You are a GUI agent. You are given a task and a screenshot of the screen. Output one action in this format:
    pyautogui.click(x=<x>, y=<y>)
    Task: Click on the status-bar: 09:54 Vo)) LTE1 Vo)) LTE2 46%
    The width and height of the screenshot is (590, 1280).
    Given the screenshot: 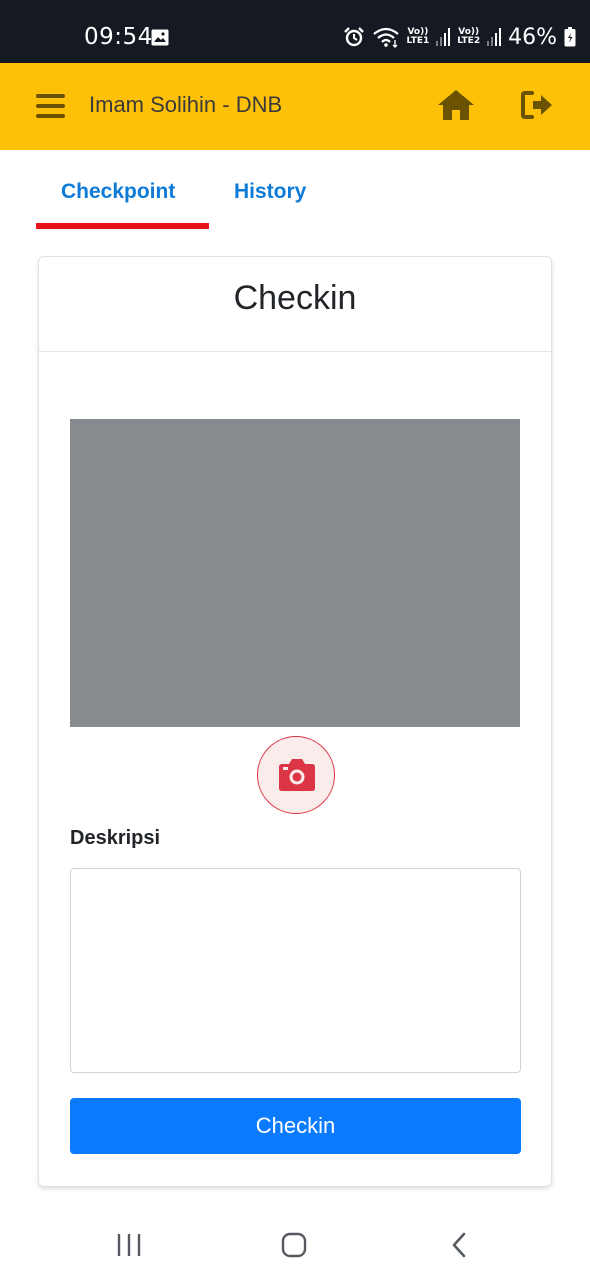 What is the action you would take?
    pyautogui.click(x=295, y=31)
    